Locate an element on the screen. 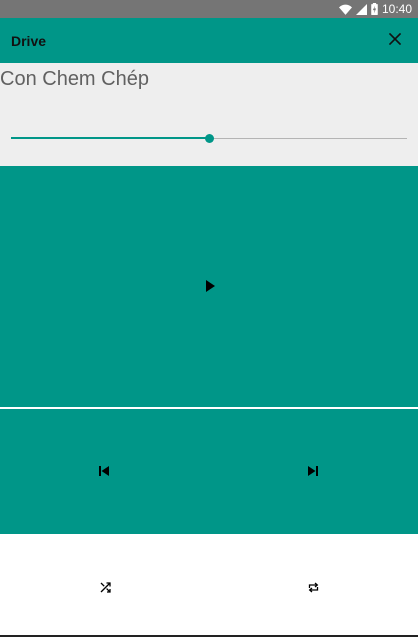 This screenshot has width=418, height=637. close-button is located at coordinates (395, 41).